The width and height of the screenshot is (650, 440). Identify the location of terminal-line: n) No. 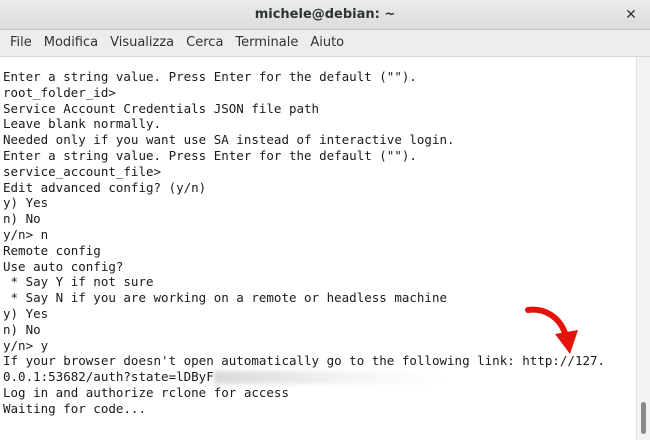
(22, 219).